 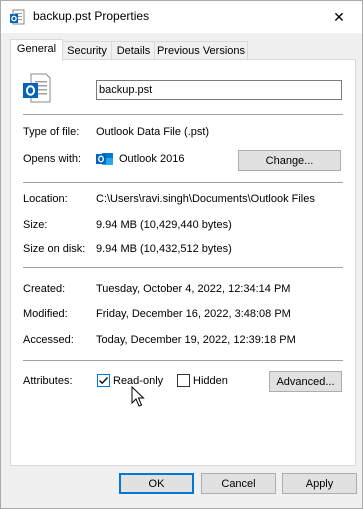 I want to click on tab-details-label: Details, so click(x=133, y=51).